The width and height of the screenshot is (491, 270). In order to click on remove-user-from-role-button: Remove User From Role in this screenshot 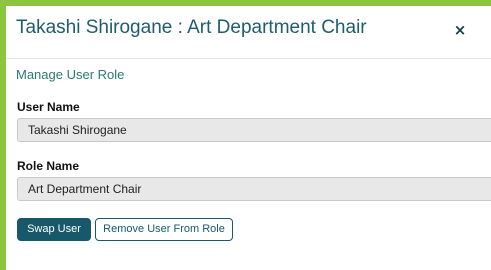, I will do `click(164, 229)`.